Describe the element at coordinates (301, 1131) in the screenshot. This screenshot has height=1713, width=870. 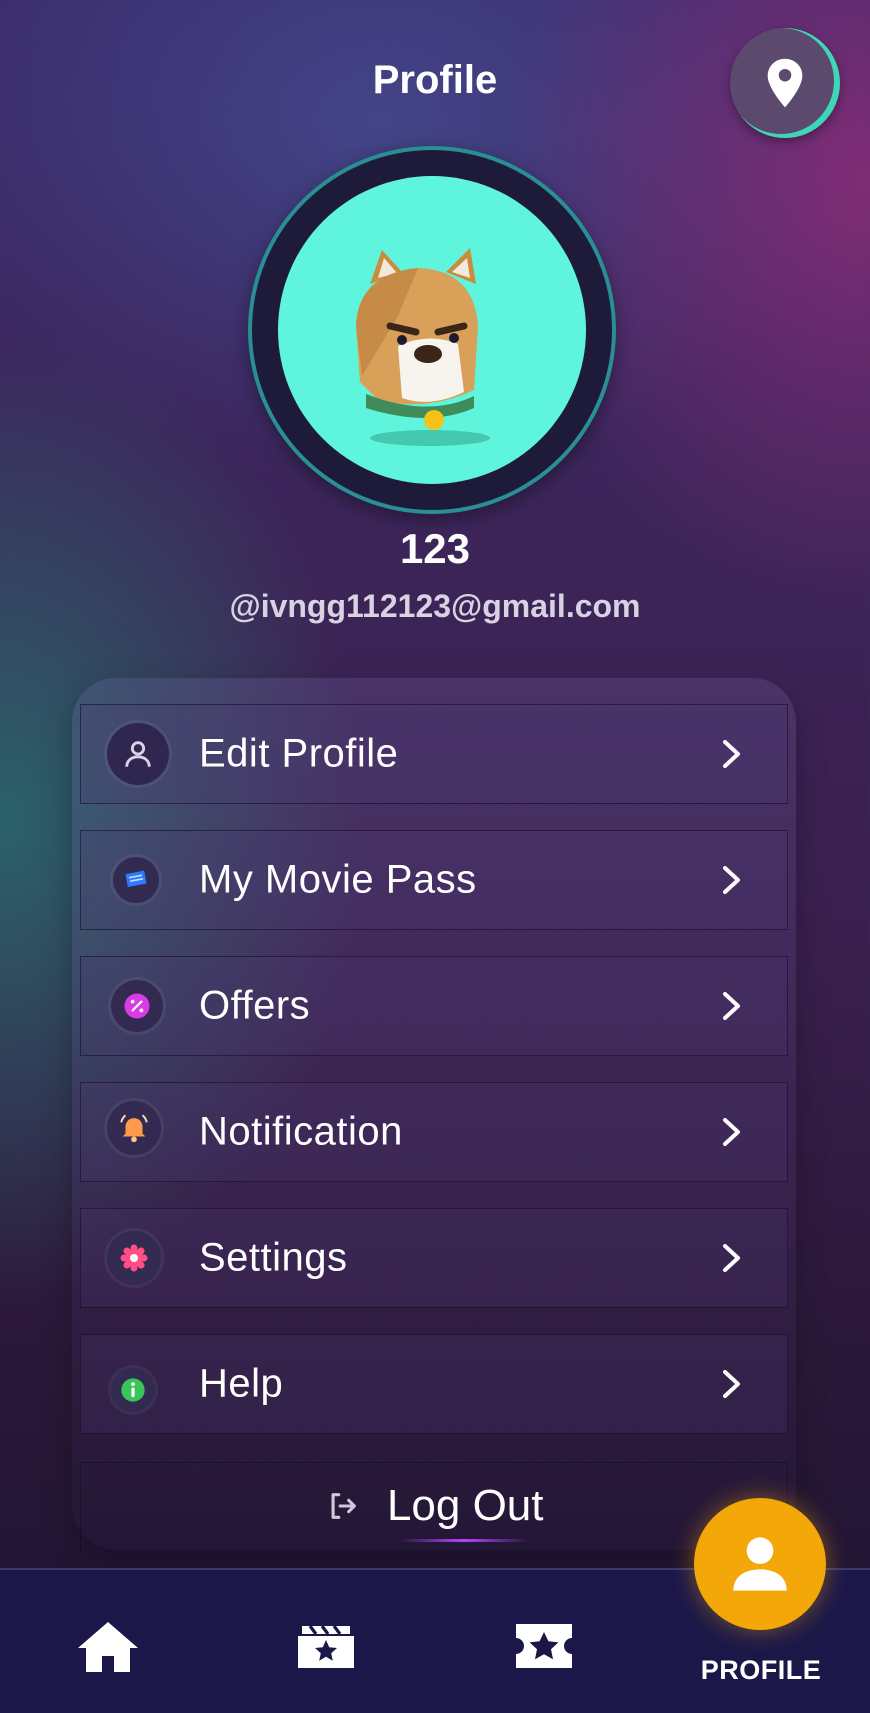
I see `menu-item-label: Notification` at that location.